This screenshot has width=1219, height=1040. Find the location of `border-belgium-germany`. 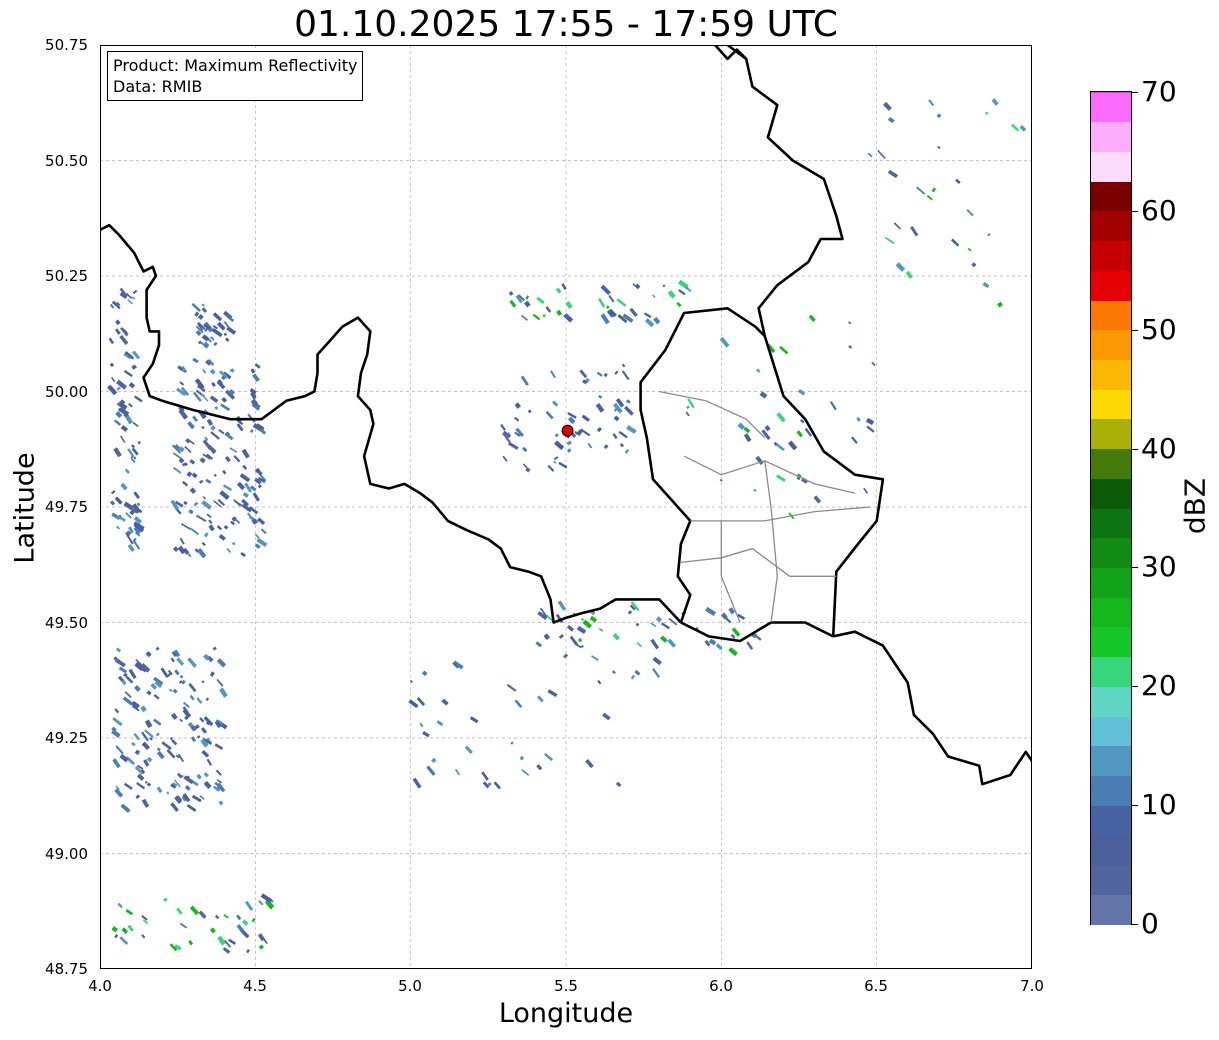

border-belgium-germany is located at coordinates (785, 191).